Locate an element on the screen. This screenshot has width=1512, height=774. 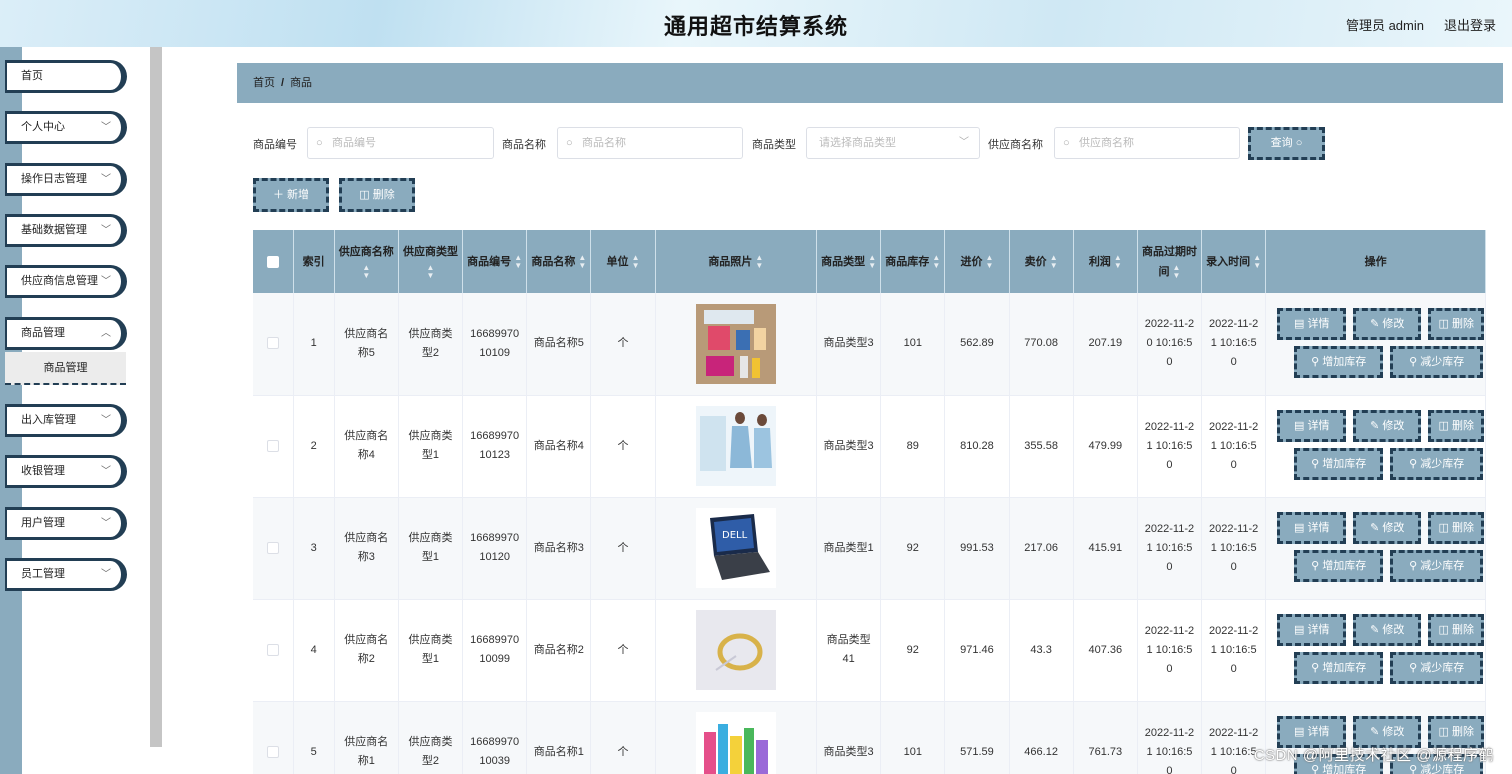
col-expire: 商品过期时间 ▲ ▼ is located at coordinates (1170, 261).